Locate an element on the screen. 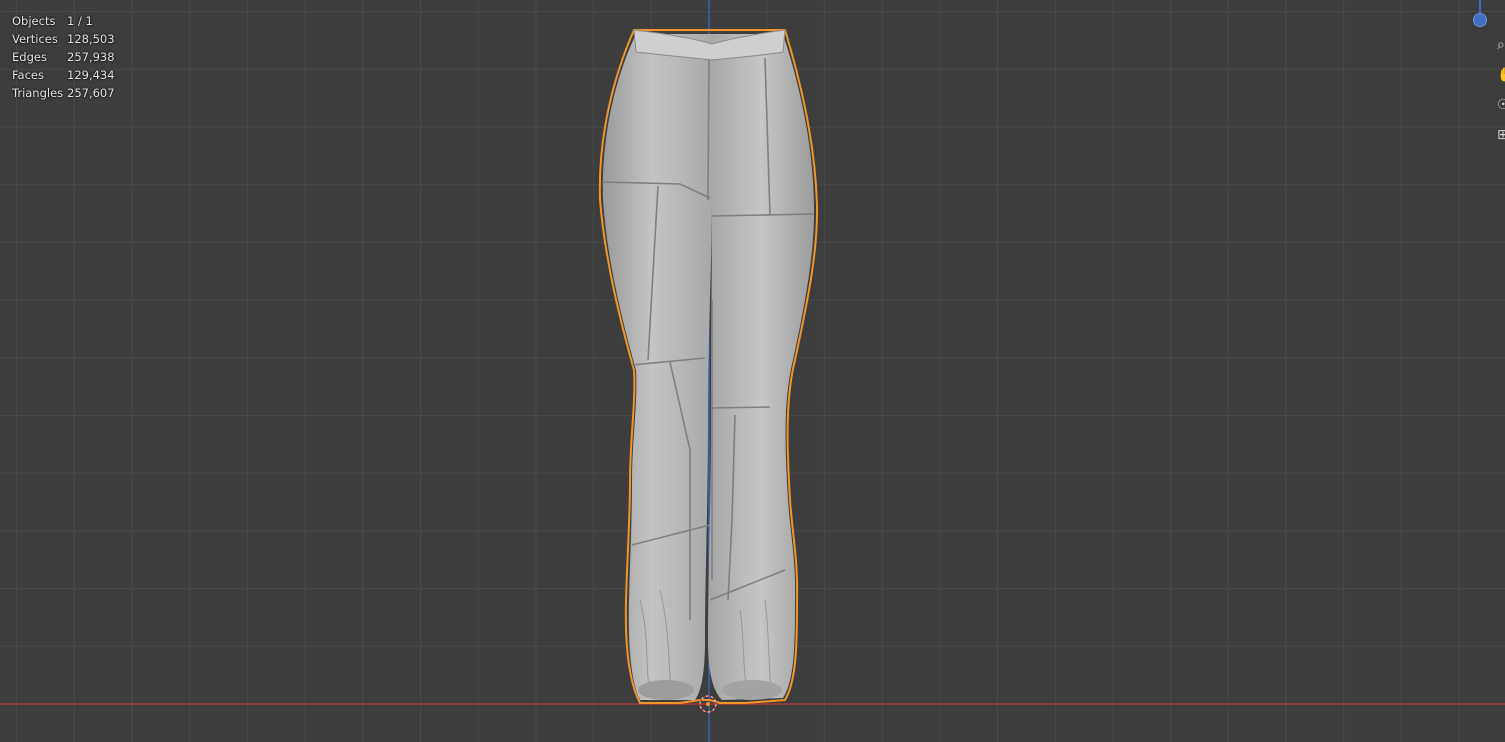  stat-value: 257,607 is located at coordinates (91, 93).